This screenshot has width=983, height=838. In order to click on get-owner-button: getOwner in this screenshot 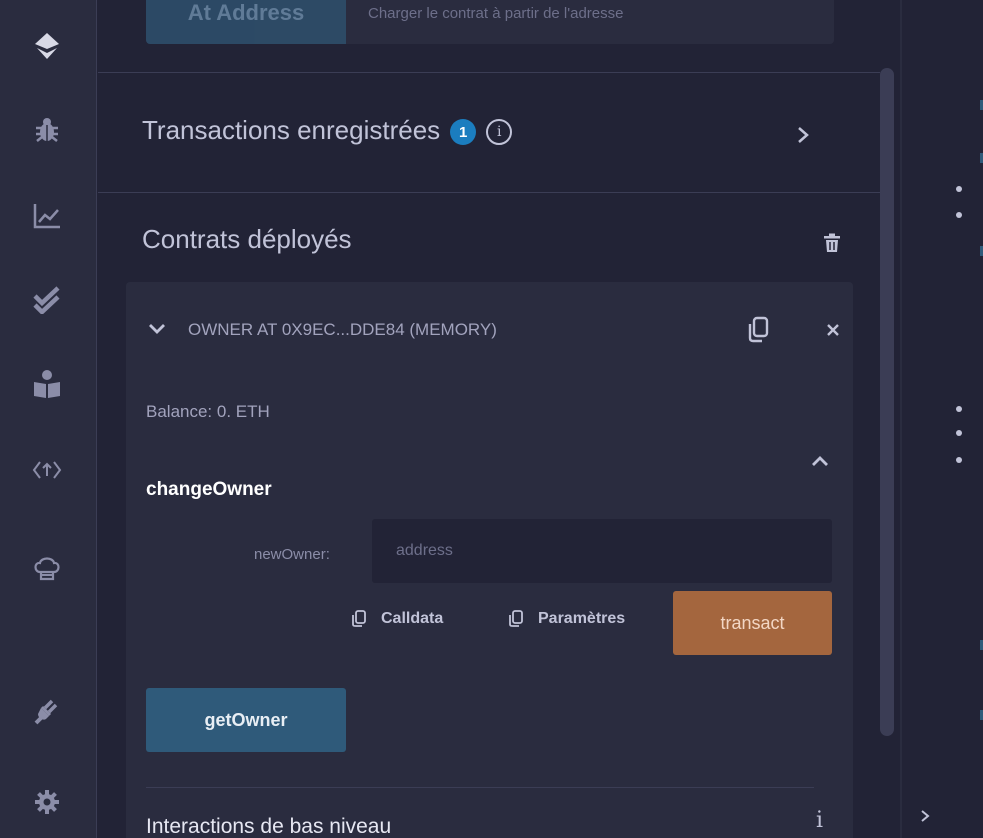, I will do `click(246, 720)`.